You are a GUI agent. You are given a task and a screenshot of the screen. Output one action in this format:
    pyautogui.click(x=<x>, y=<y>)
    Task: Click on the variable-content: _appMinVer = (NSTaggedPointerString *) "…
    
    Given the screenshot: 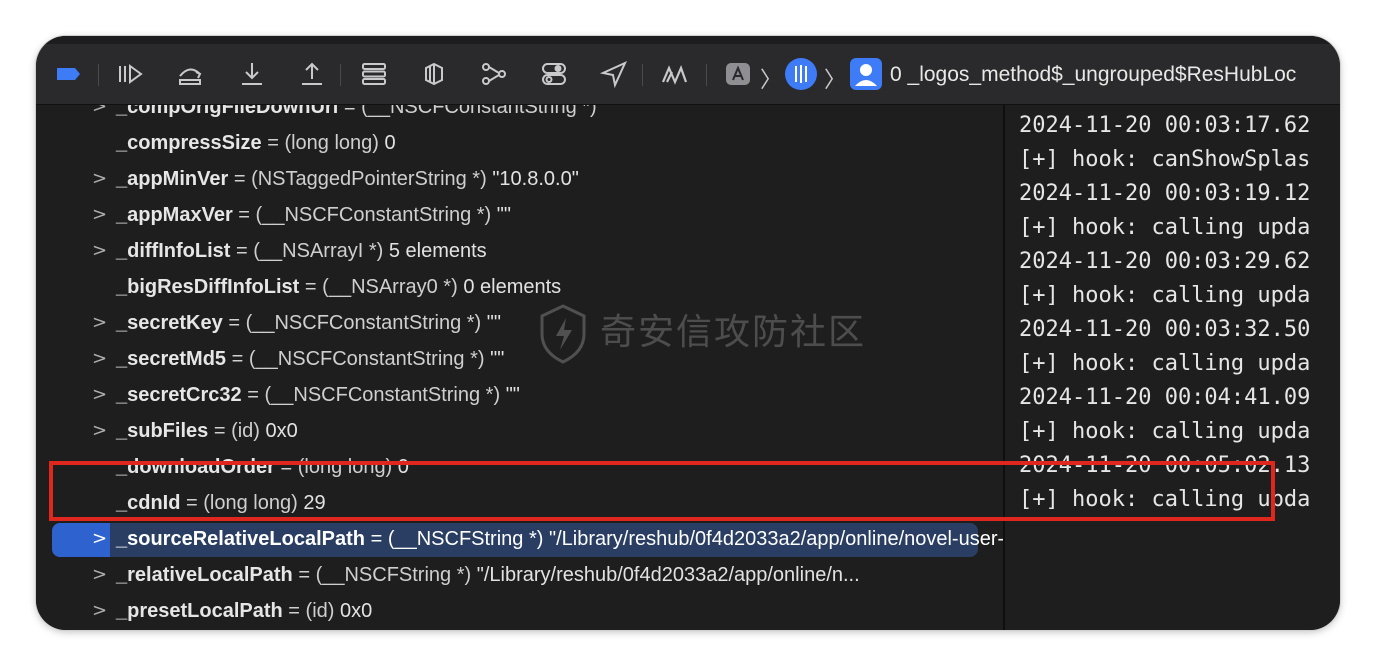 What is the action you would take?
    pyautogui.click(x=347, y=179)
    